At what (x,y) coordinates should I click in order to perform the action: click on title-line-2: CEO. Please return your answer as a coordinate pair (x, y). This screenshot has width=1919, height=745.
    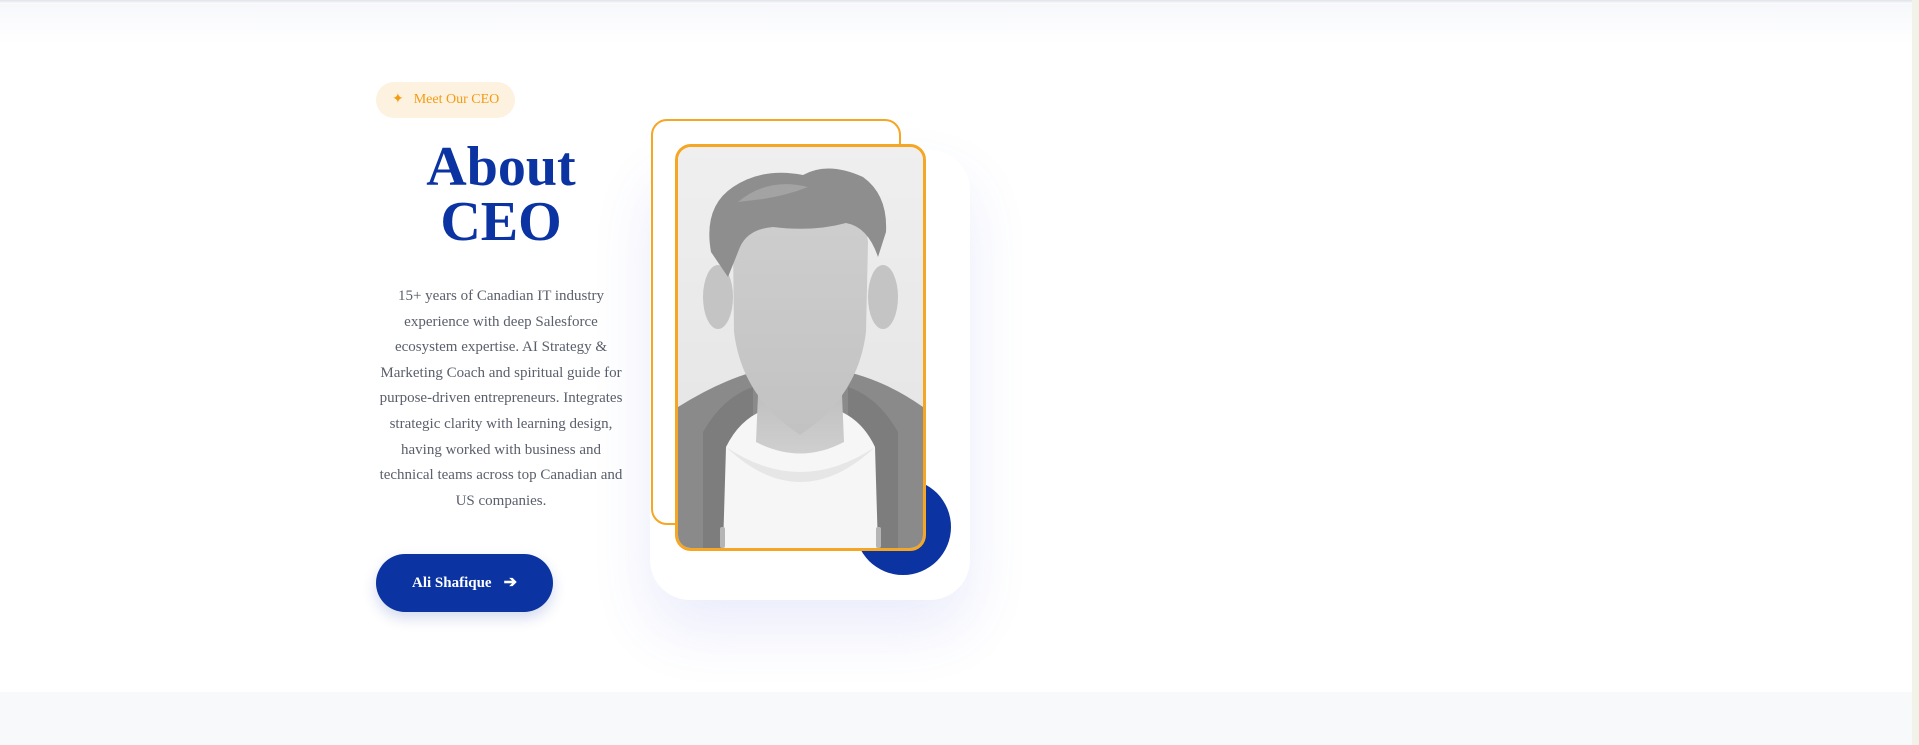
    Looking at the image, I should click on (501, 222).